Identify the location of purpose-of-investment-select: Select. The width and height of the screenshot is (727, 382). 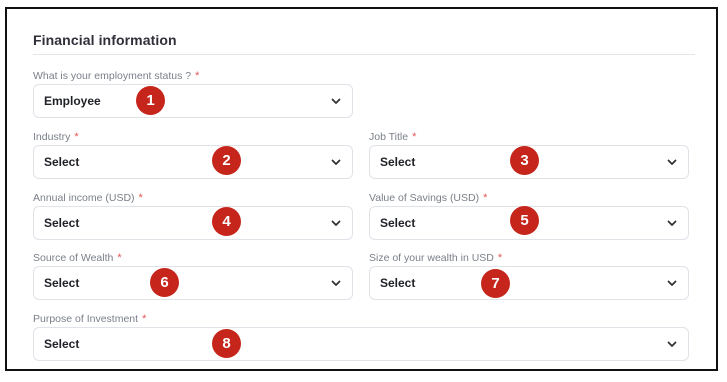
(361, 344).